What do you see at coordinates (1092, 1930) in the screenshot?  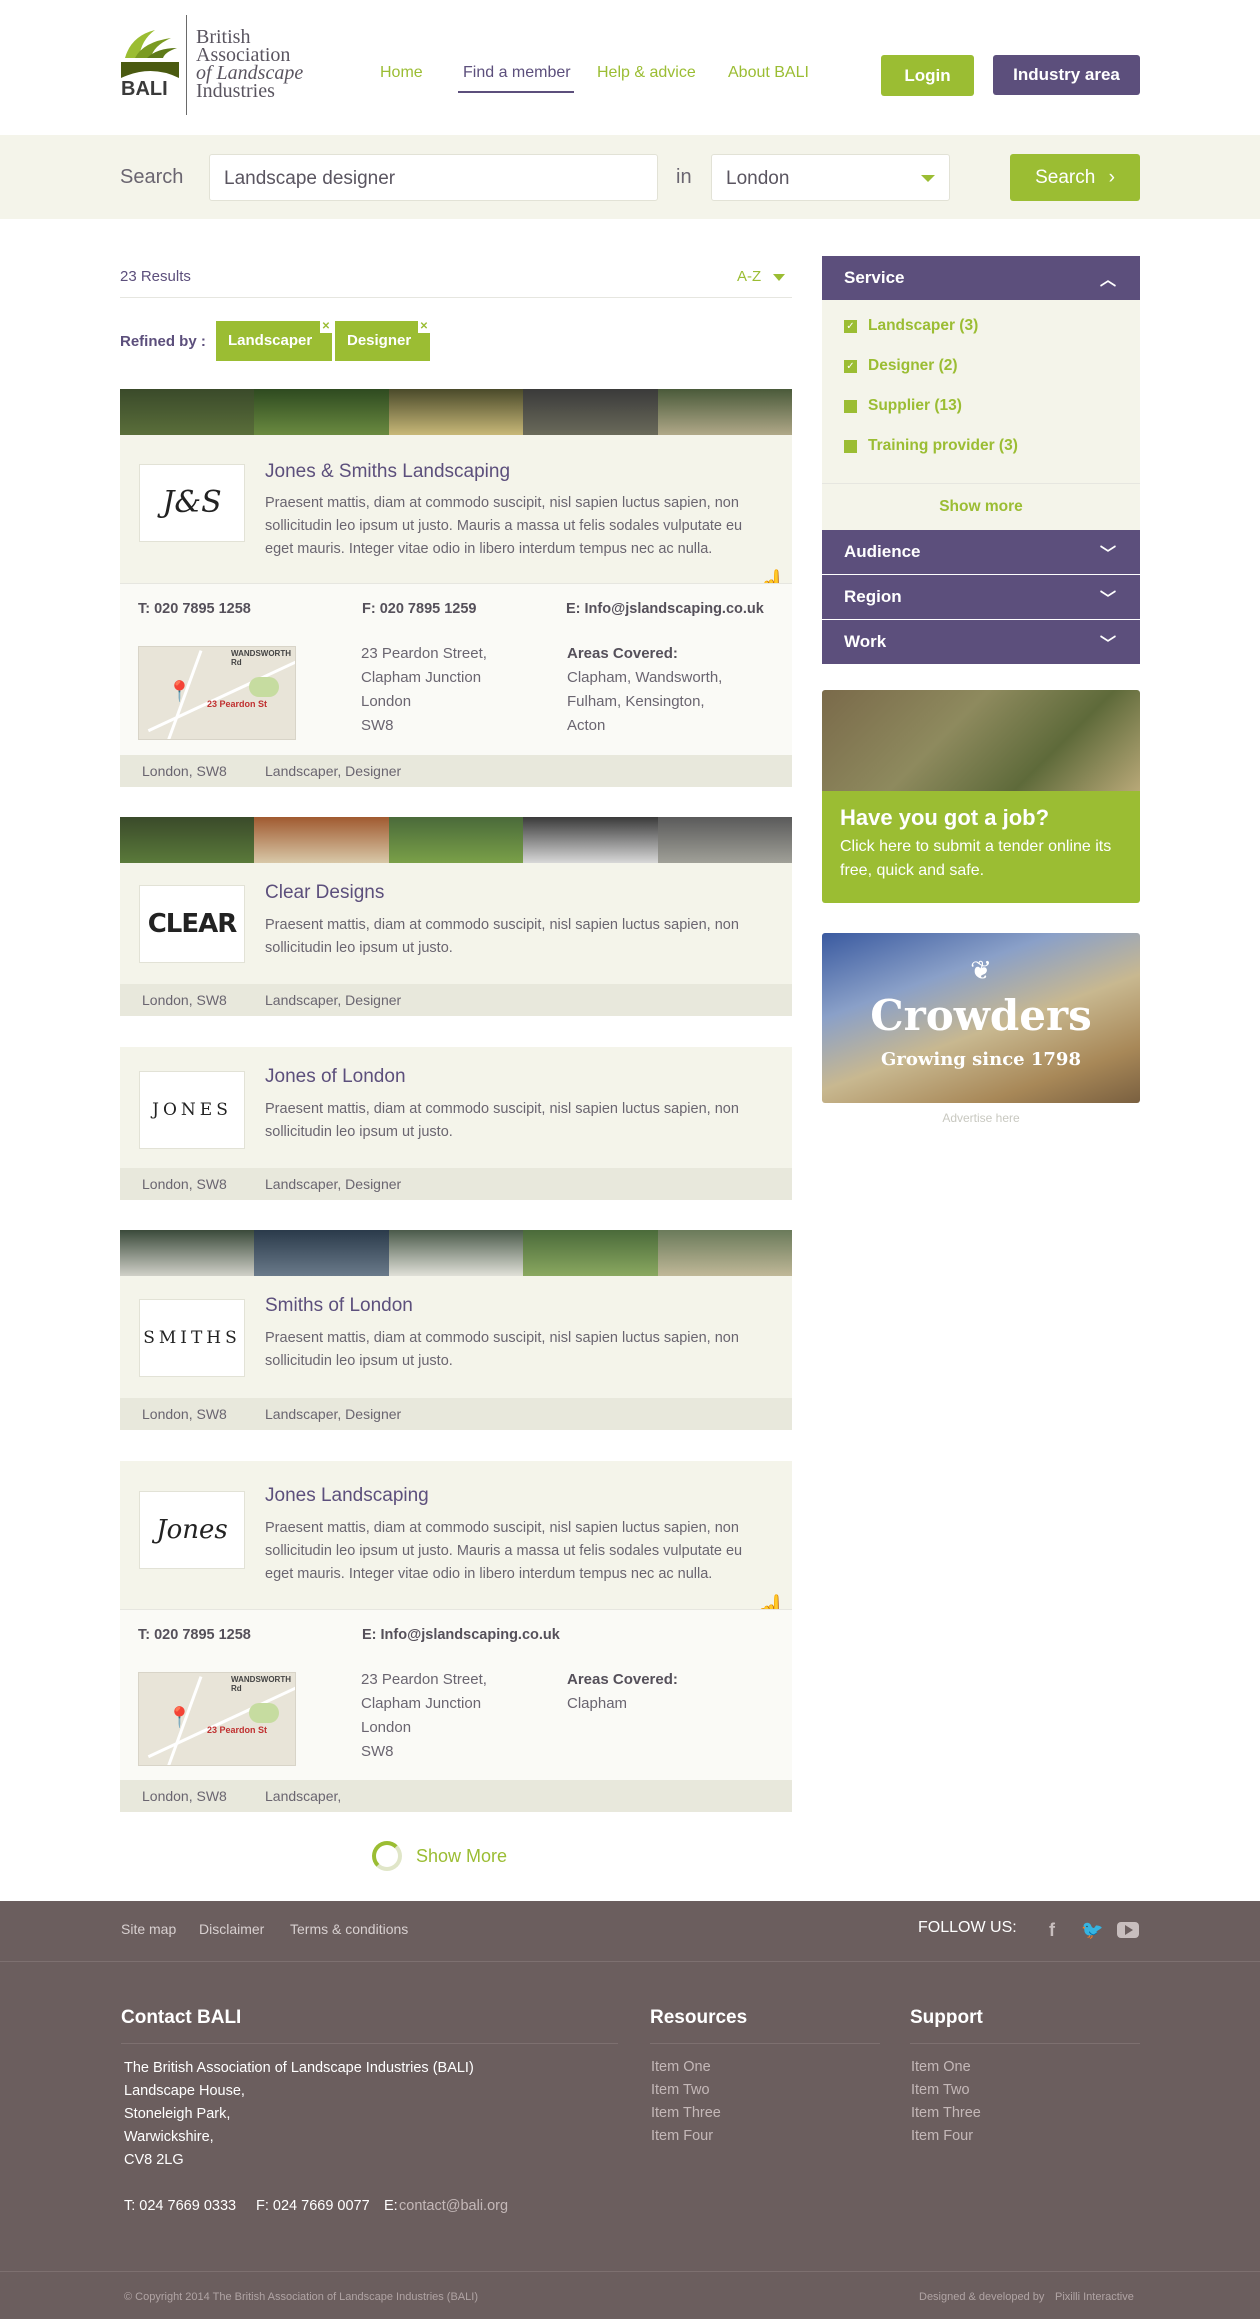 I see `twitter-icon: 🐦` at bounding box center [1092, 1930].